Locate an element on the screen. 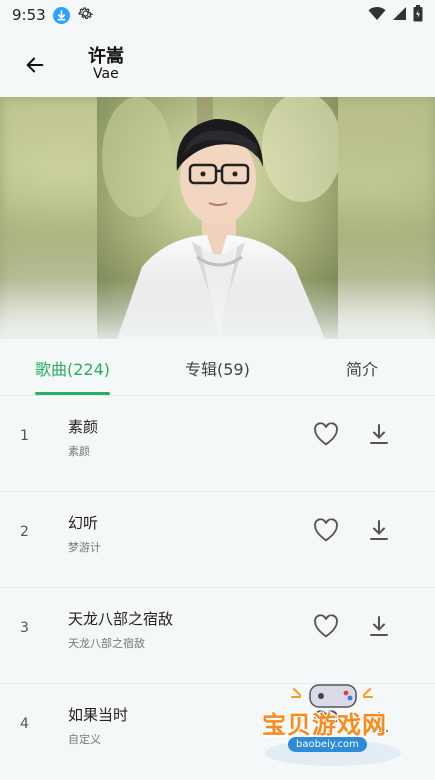  status-left: 9:53 is located at coordinates (53, 15).